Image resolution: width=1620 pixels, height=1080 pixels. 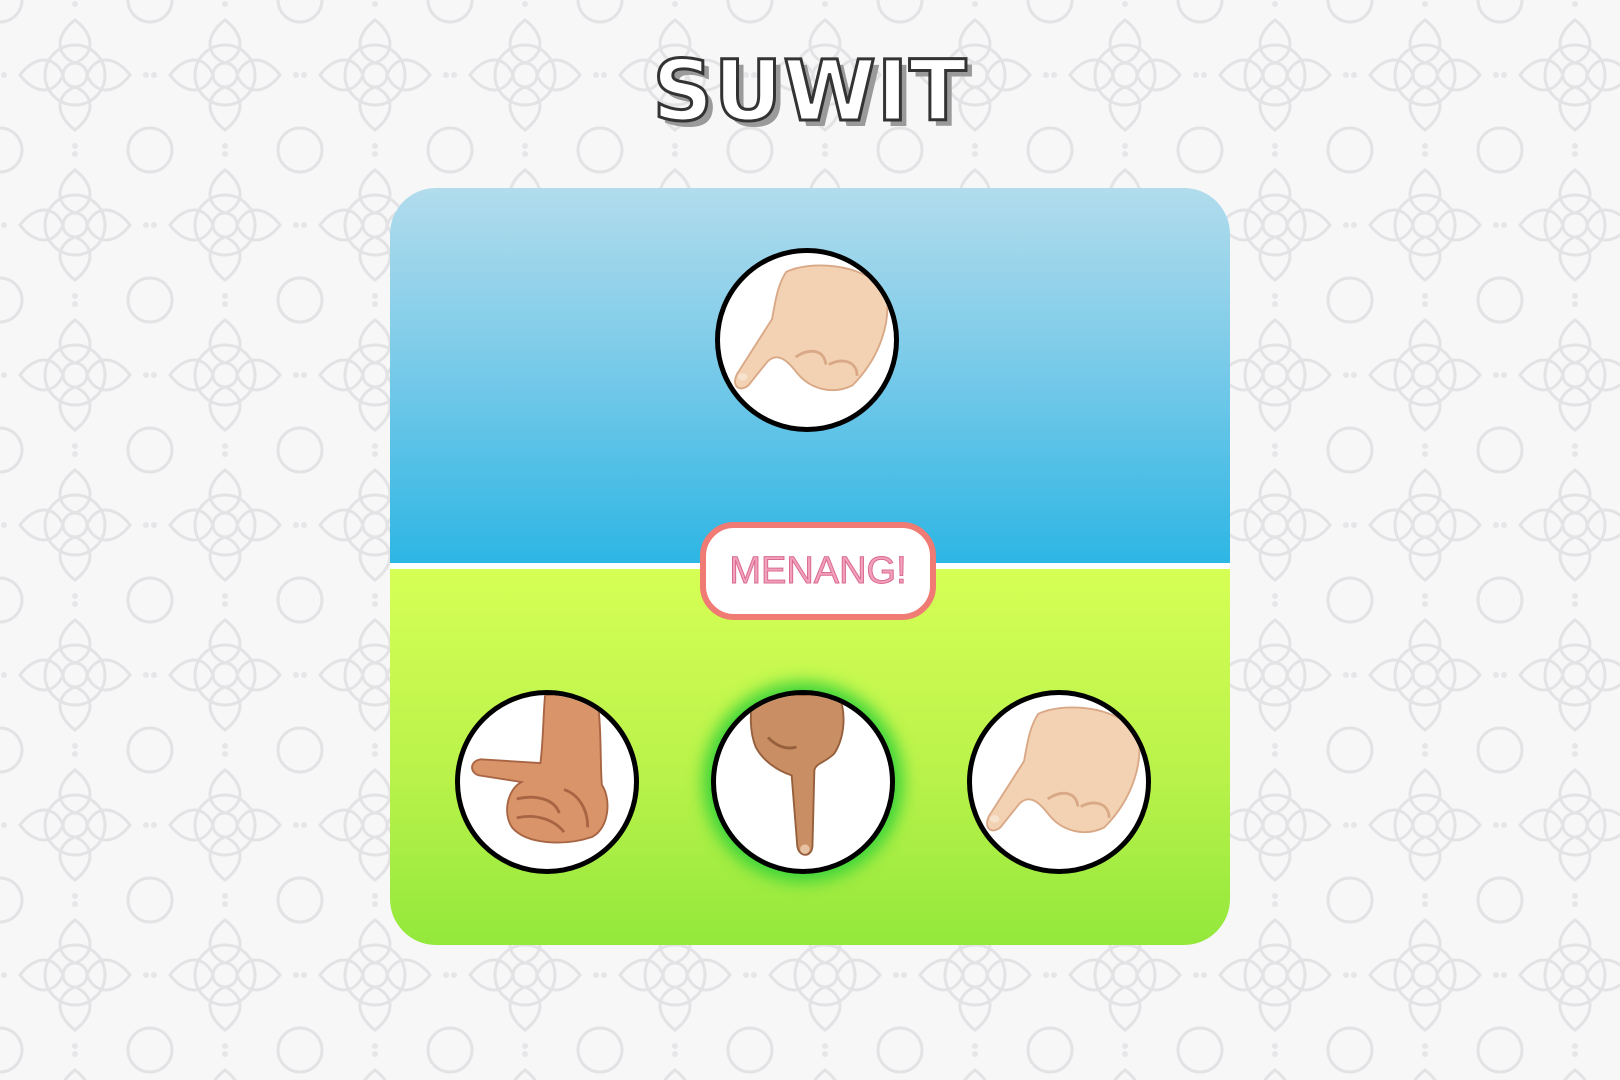 What do you see at coordinates (818, 571) in the screenshot?
I see `result-badge: MENANG!` at bounding box center [818, 571].